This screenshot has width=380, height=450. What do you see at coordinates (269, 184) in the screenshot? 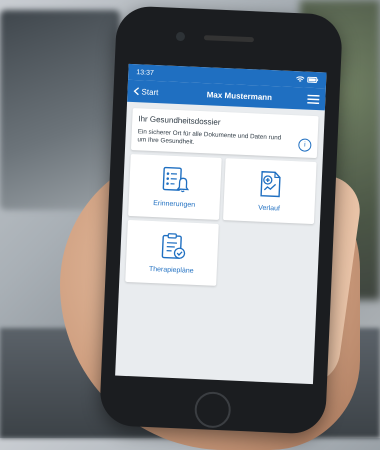
I see `history-icon` at bounding box center [269, 184].